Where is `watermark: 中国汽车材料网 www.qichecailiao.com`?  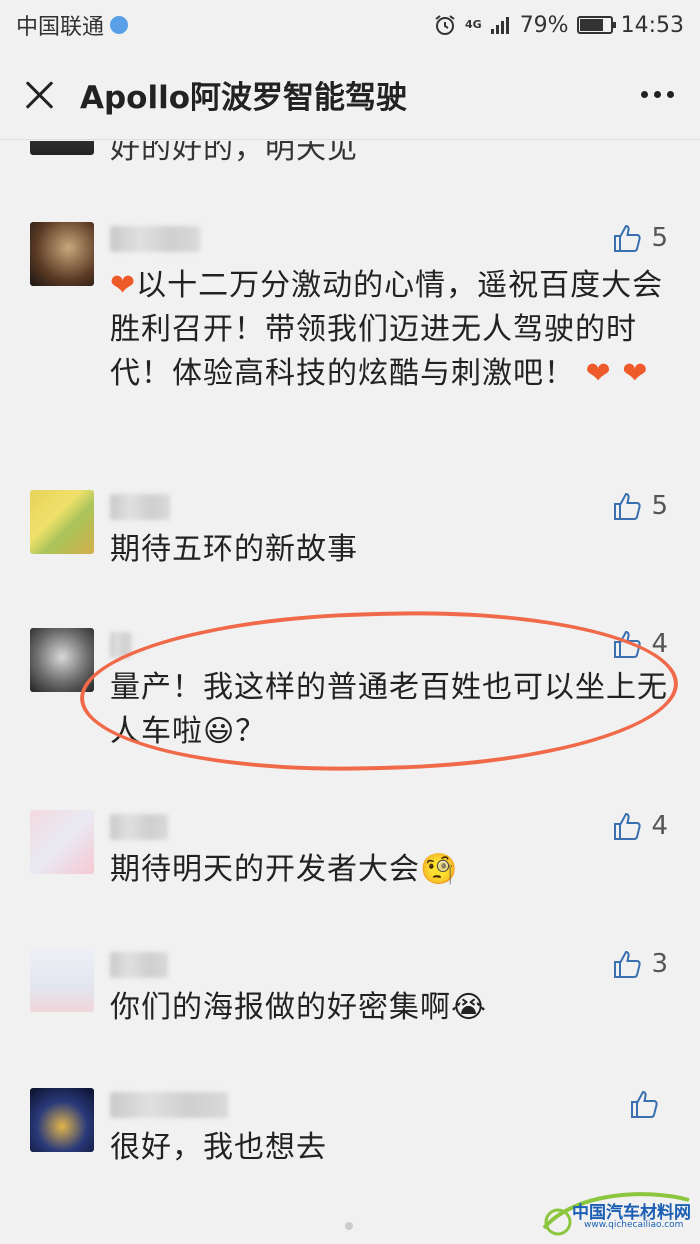 watermark: 中国汽车材料网 www.qichecailiao.com is located at coordinates (614, 1213).